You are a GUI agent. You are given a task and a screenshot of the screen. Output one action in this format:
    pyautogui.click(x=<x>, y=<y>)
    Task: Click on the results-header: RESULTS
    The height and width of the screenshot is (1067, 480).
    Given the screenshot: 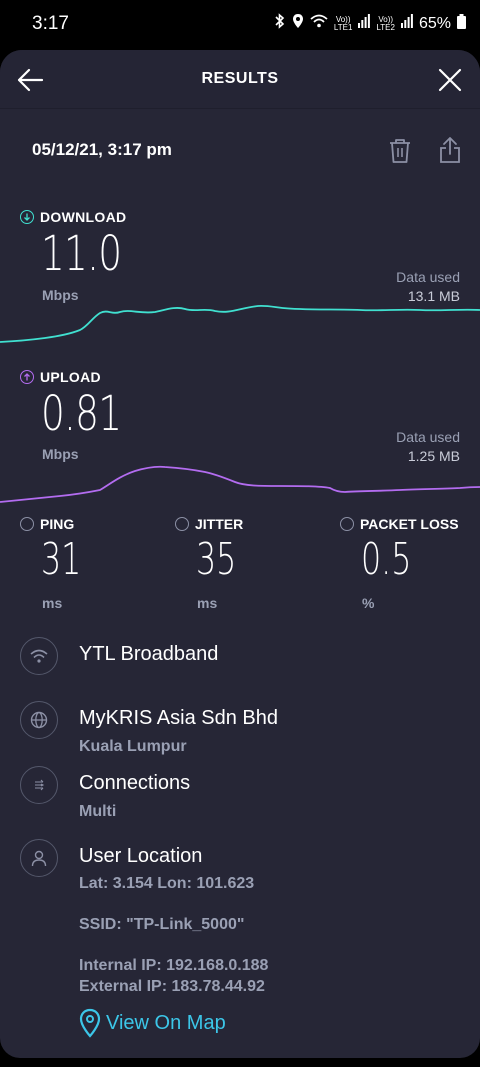 What is the action you would take?
    pyautogui.click(x=240, y=79)
    